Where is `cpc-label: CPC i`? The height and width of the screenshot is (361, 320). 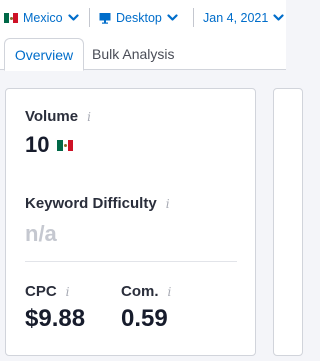 cpc-label: CPC i is located at coordinates (47, 291).